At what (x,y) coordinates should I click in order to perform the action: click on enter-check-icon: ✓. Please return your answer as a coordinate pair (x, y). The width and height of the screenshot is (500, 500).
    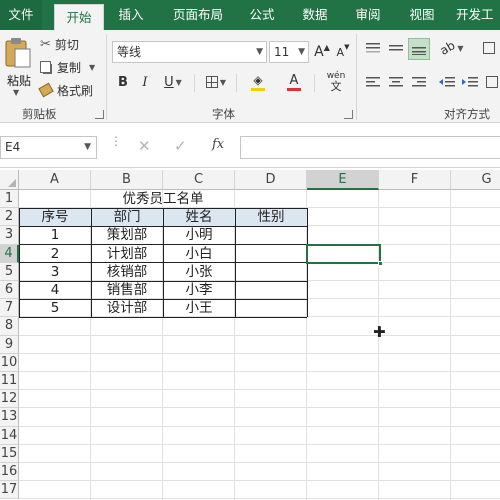
    Looking at the image, I should click on (180, 146).